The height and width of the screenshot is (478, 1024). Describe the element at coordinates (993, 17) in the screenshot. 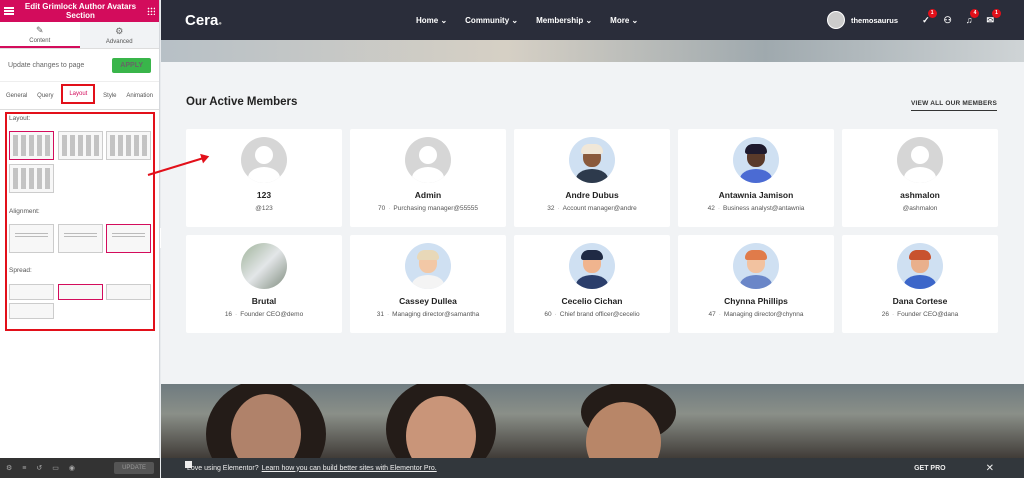

I see `mail-icon: ✉ 1` at that location.